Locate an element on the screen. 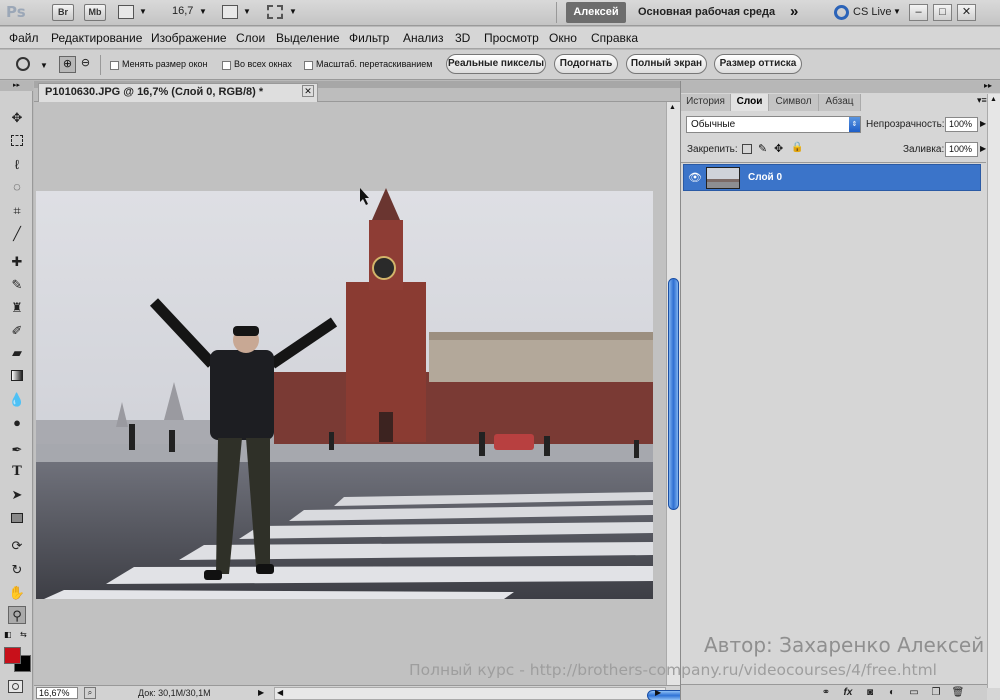 The image size is (1000, 700). tab-character: Символ is located at coordinates (794, 102).